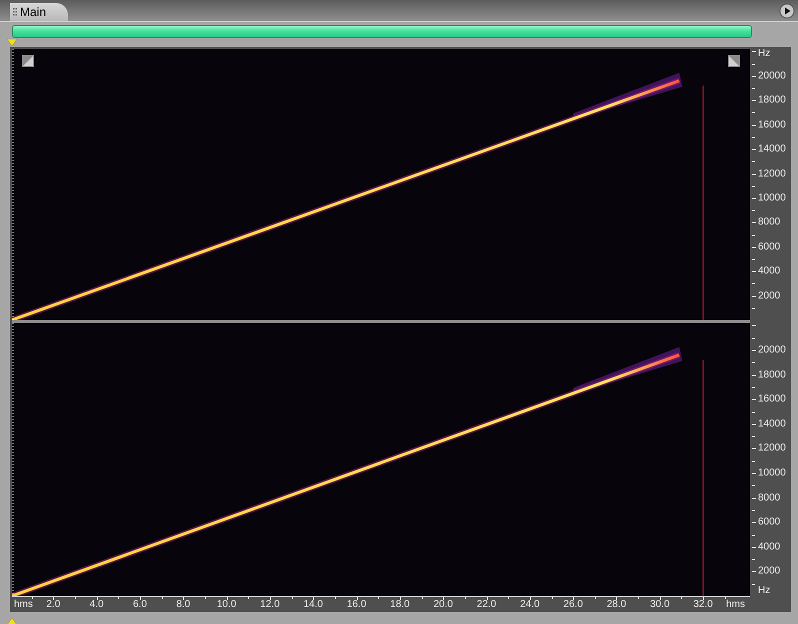 Image resolution: width=798 pixels, height=624 pixels. I want to click on axis-label: 30.0, so click(660, 604).